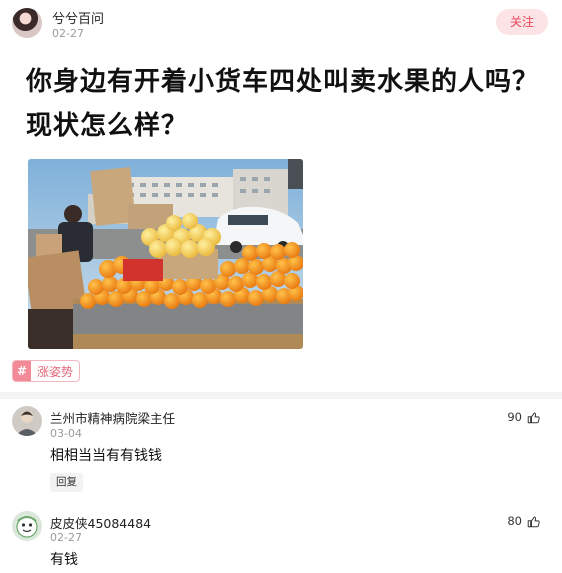  What do you see at coordinates (106, 456) in the screenshot?
I see `comment-text: 相相当当有有钱钱` at bounding box center [106, 456].